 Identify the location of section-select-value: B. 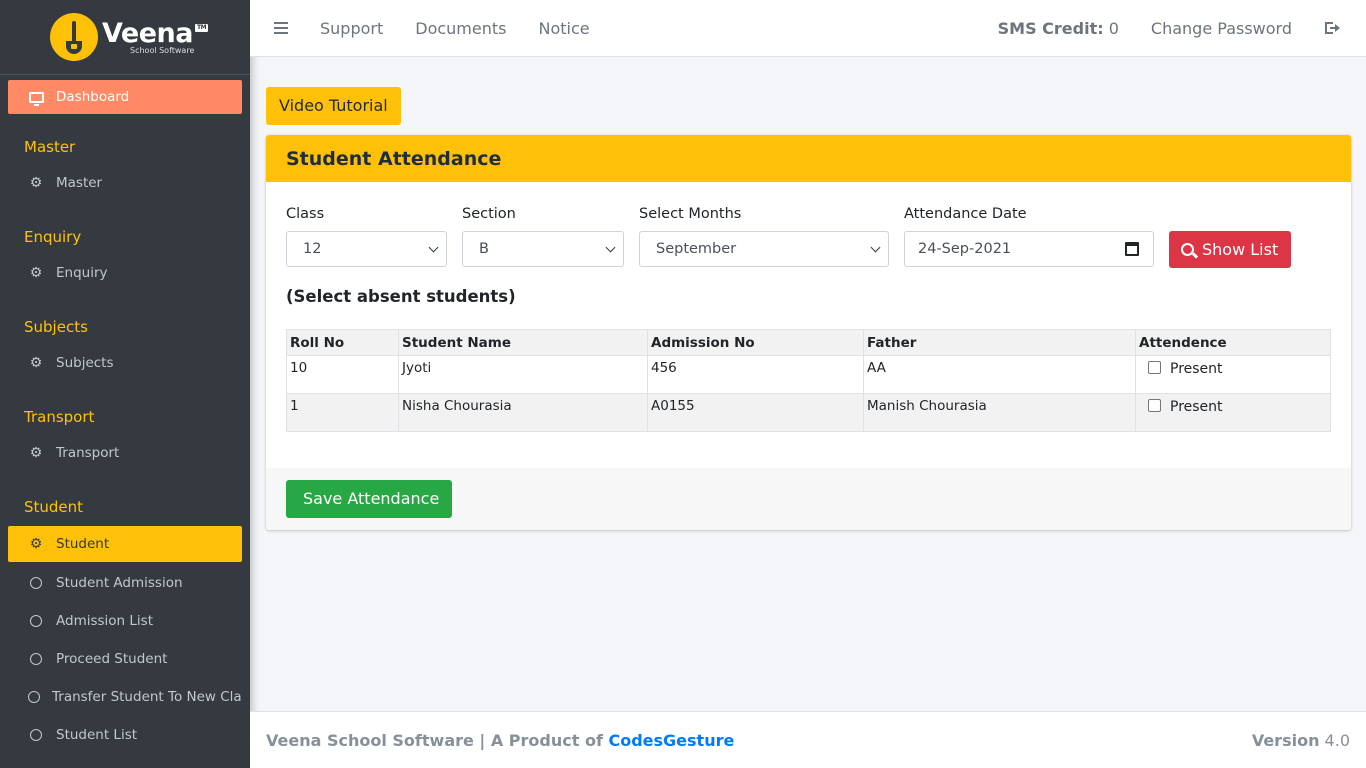
(484, 249).